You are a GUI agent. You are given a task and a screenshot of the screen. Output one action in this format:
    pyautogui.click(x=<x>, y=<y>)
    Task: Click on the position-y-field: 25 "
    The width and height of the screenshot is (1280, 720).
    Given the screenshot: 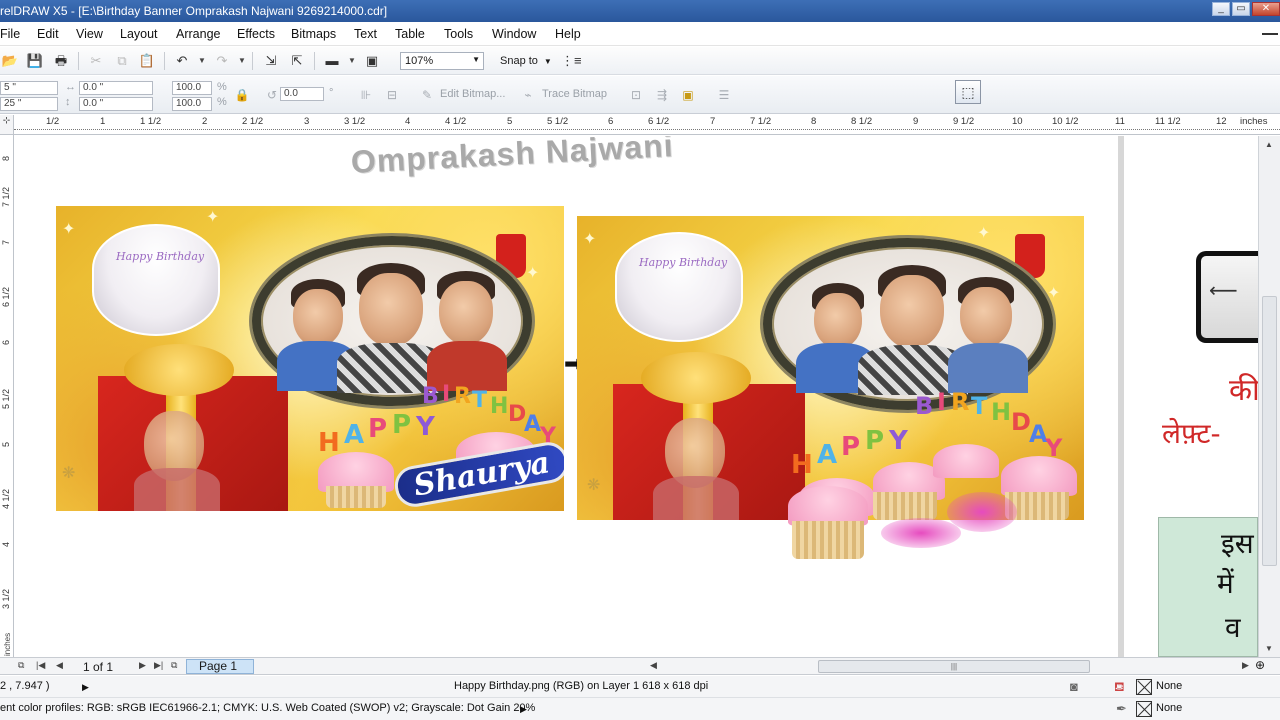 What is the action you would take?
    pyautogui.click(x=29, y=104)
    